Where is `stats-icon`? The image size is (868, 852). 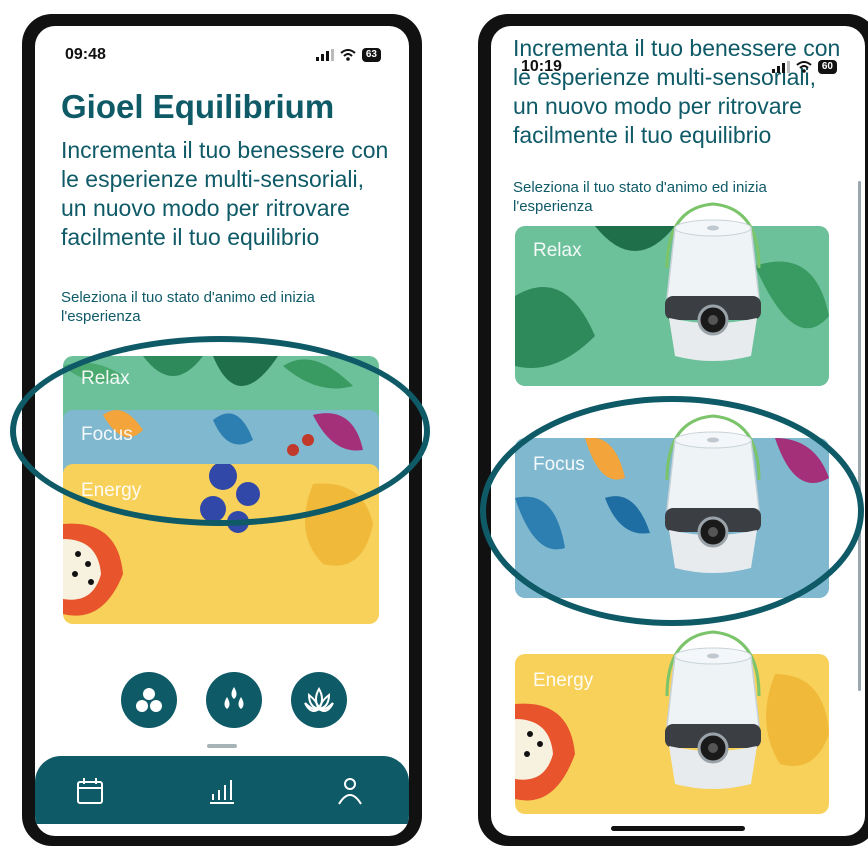 stats-icon is located at coordinates (222, 791).